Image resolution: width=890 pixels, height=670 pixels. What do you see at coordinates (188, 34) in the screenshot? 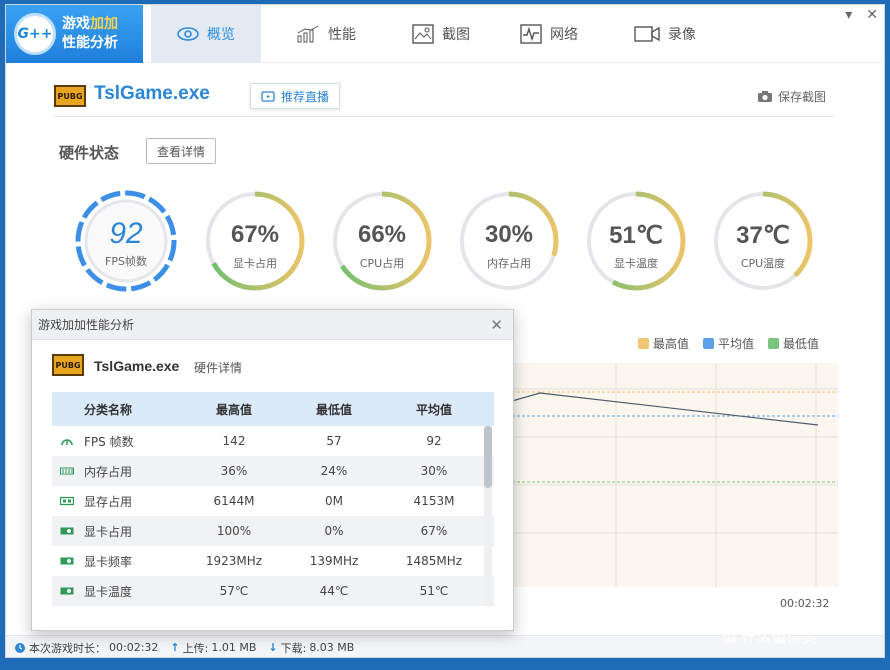
I see `eye-icon` at bounding box center [188, 34].